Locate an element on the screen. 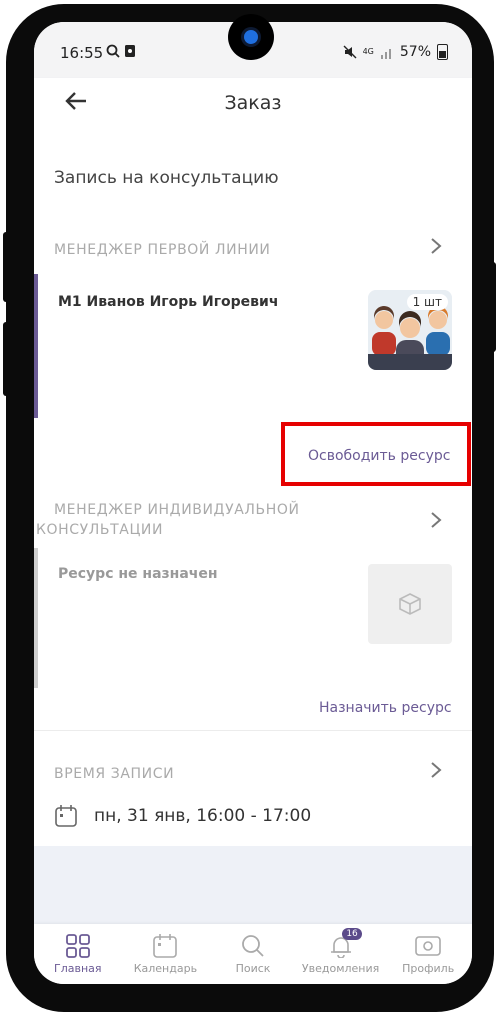 This screenshot has width=500, height=1016. power-button is located at coordinates (493, 307).